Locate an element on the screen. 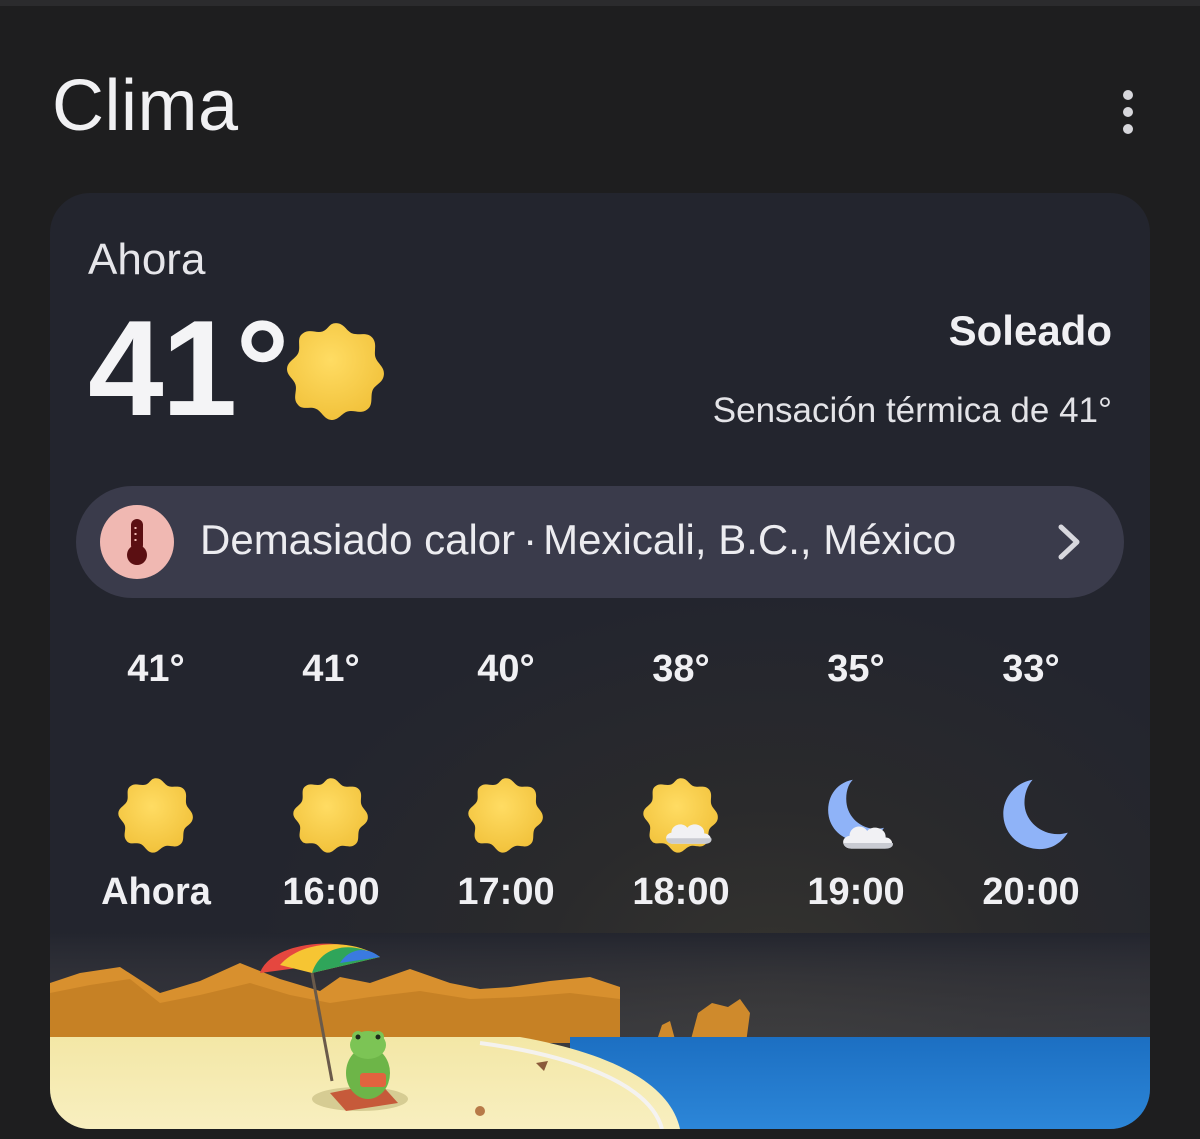 The height and width of the screenshot is (1139, 1200). hourly-item: 33° 20:00 is located at coordinates (1031, 775).